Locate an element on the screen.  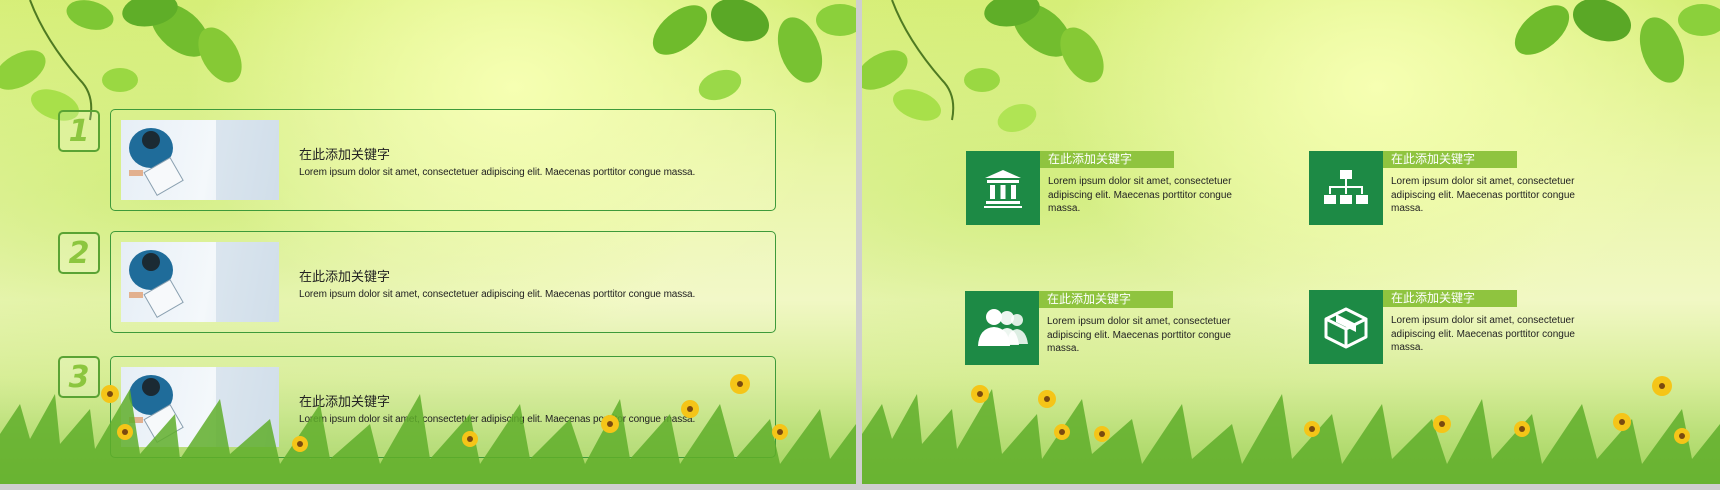
number-badge-3: 3 is located at coordinates (79, 377).